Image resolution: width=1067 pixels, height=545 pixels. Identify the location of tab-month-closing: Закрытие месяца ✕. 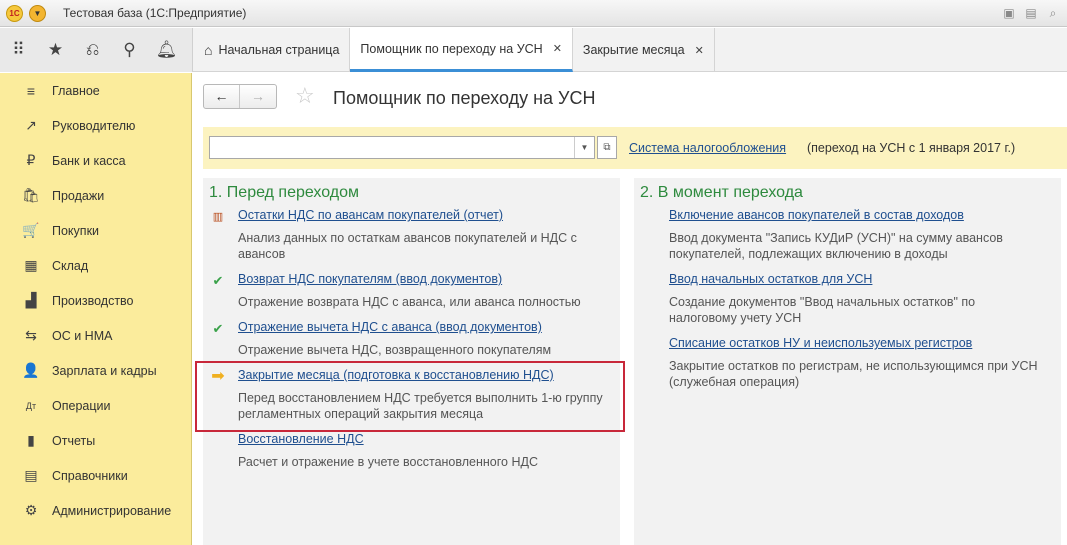
(644, 50).